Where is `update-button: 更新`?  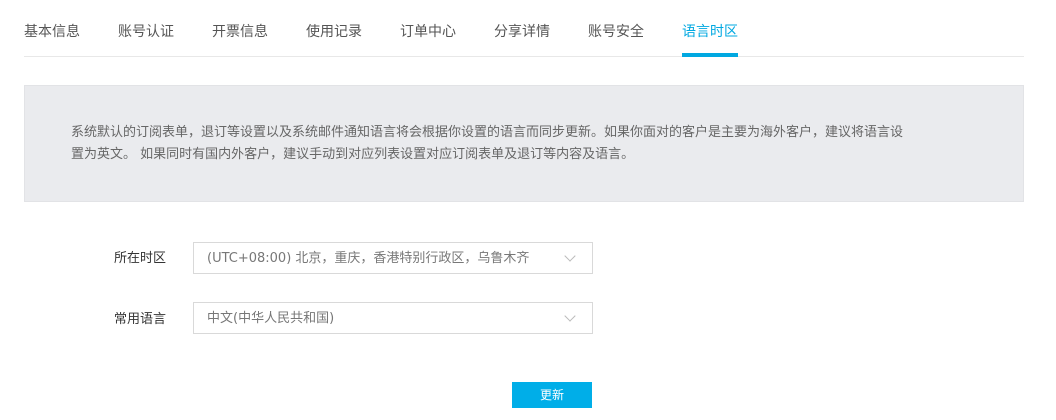 update-button: 更新 is located at coordinates (552, 395).